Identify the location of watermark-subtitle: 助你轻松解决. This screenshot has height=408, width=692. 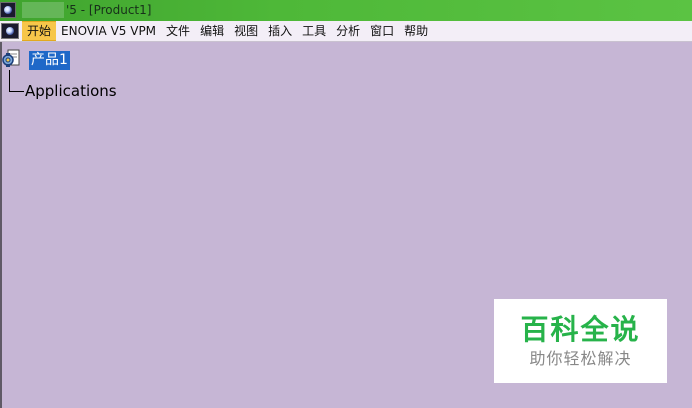
(580, 358).